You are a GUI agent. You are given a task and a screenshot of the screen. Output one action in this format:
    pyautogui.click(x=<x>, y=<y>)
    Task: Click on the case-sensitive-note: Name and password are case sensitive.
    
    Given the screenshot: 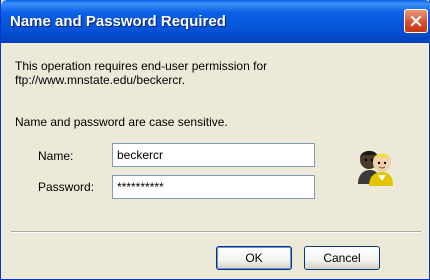 What is the action you would take?
    pyautogui.click(x=121, y=122)
    